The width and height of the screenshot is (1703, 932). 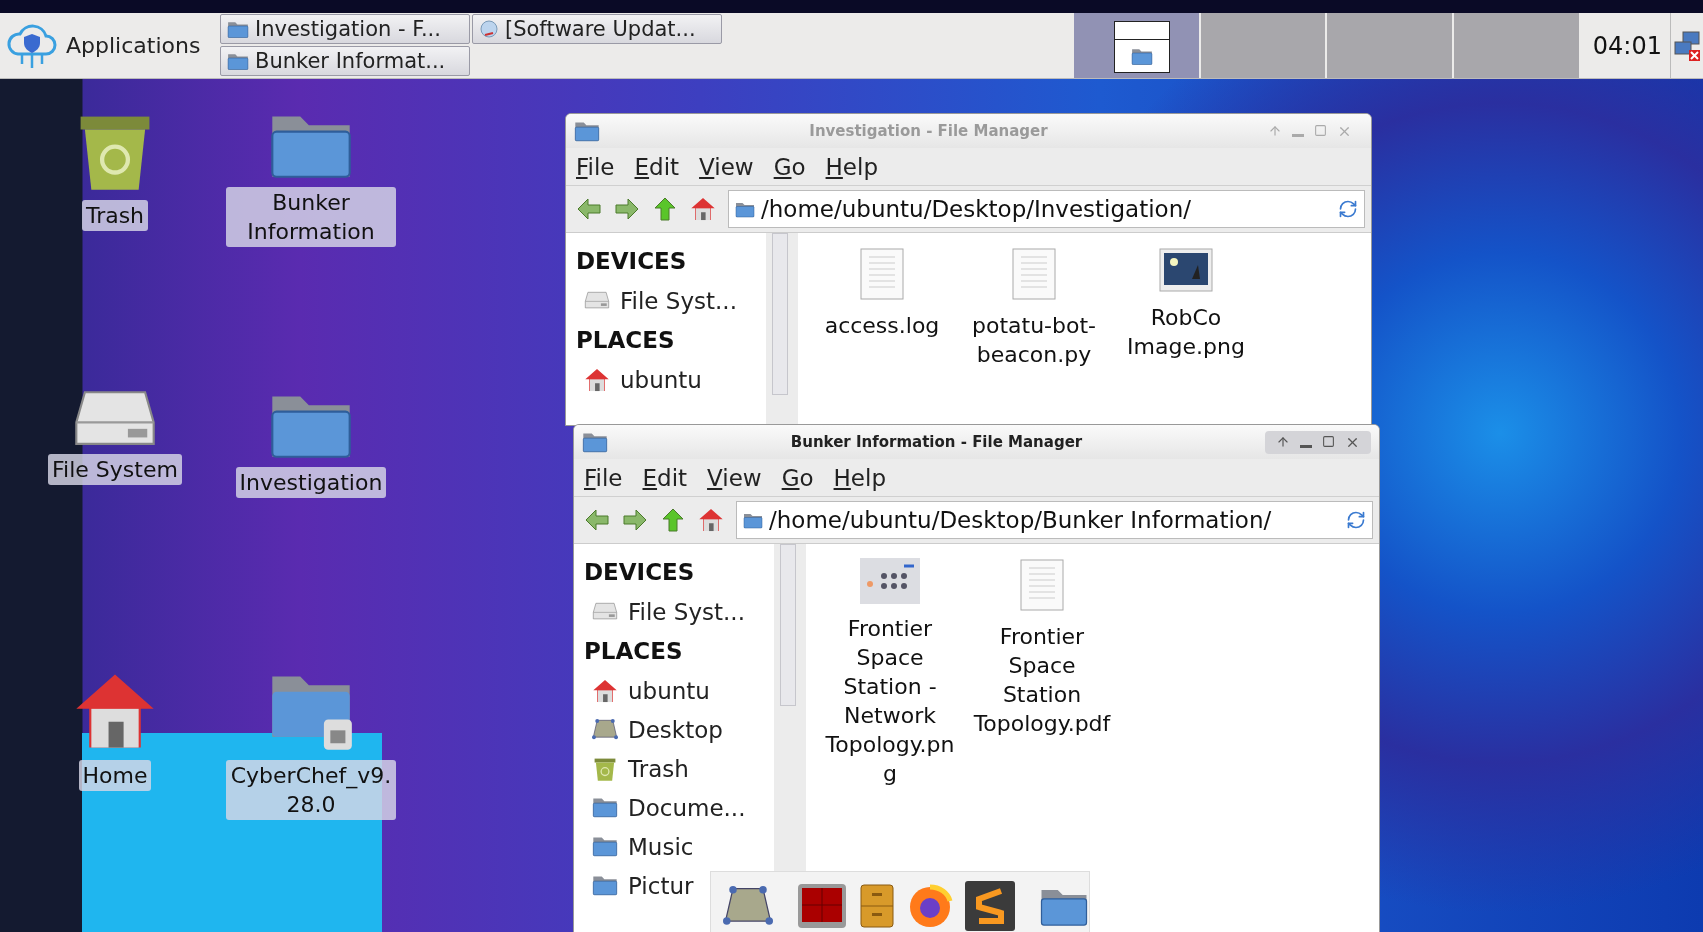 What do you see at coordinates (636, 768) in the screenshot?
I see `sidebar-item: Trash` at bounding box center [636, 768].